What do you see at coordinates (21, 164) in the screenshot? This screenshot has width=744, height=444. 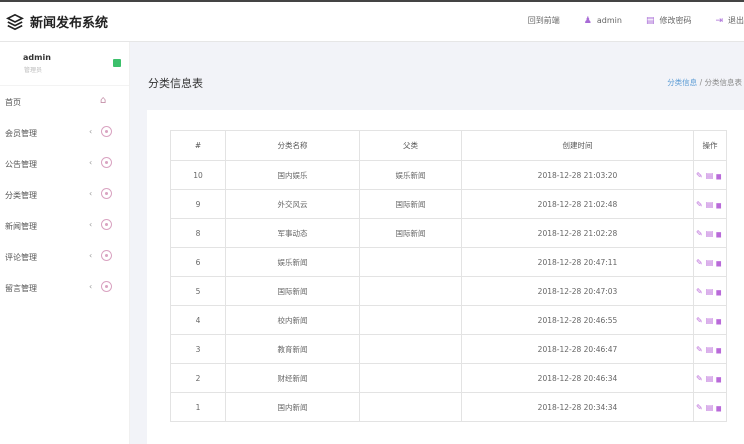 I see `sidebar-item-label: 公告管理` at bounding box center [21, 164].